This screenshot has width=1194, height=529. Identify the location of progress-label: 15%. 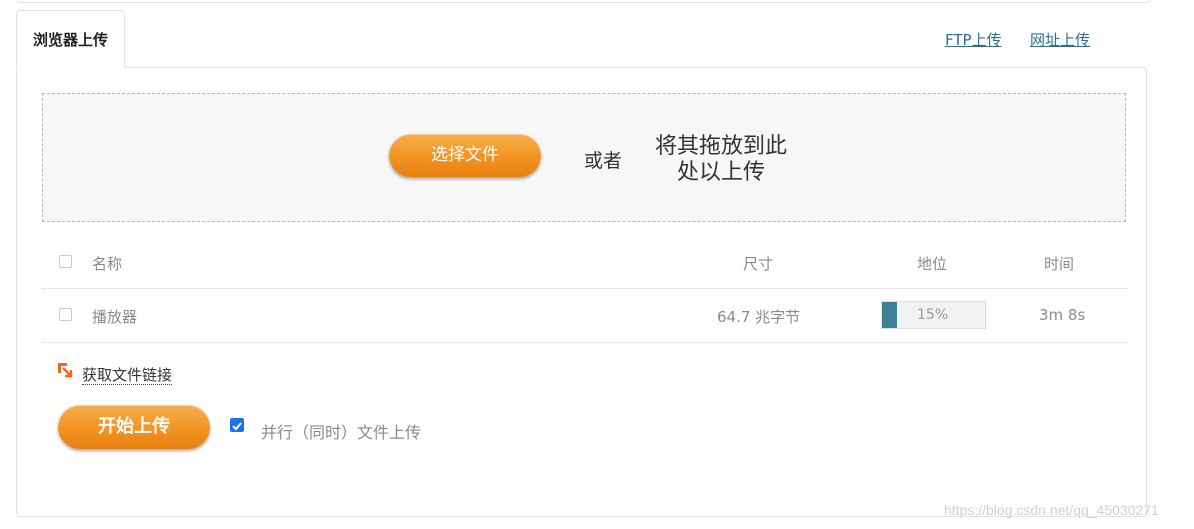
(933, 315).